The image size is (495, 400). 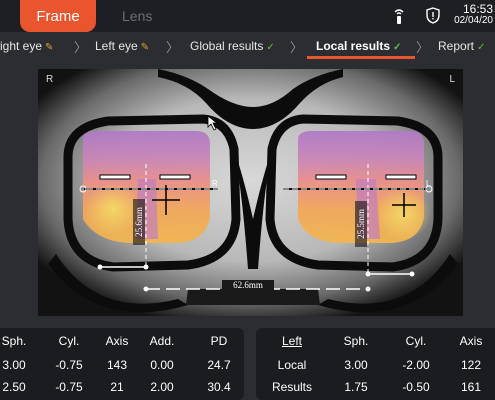 I want to click on lens-label-r: R, so click(x=215, y=183).